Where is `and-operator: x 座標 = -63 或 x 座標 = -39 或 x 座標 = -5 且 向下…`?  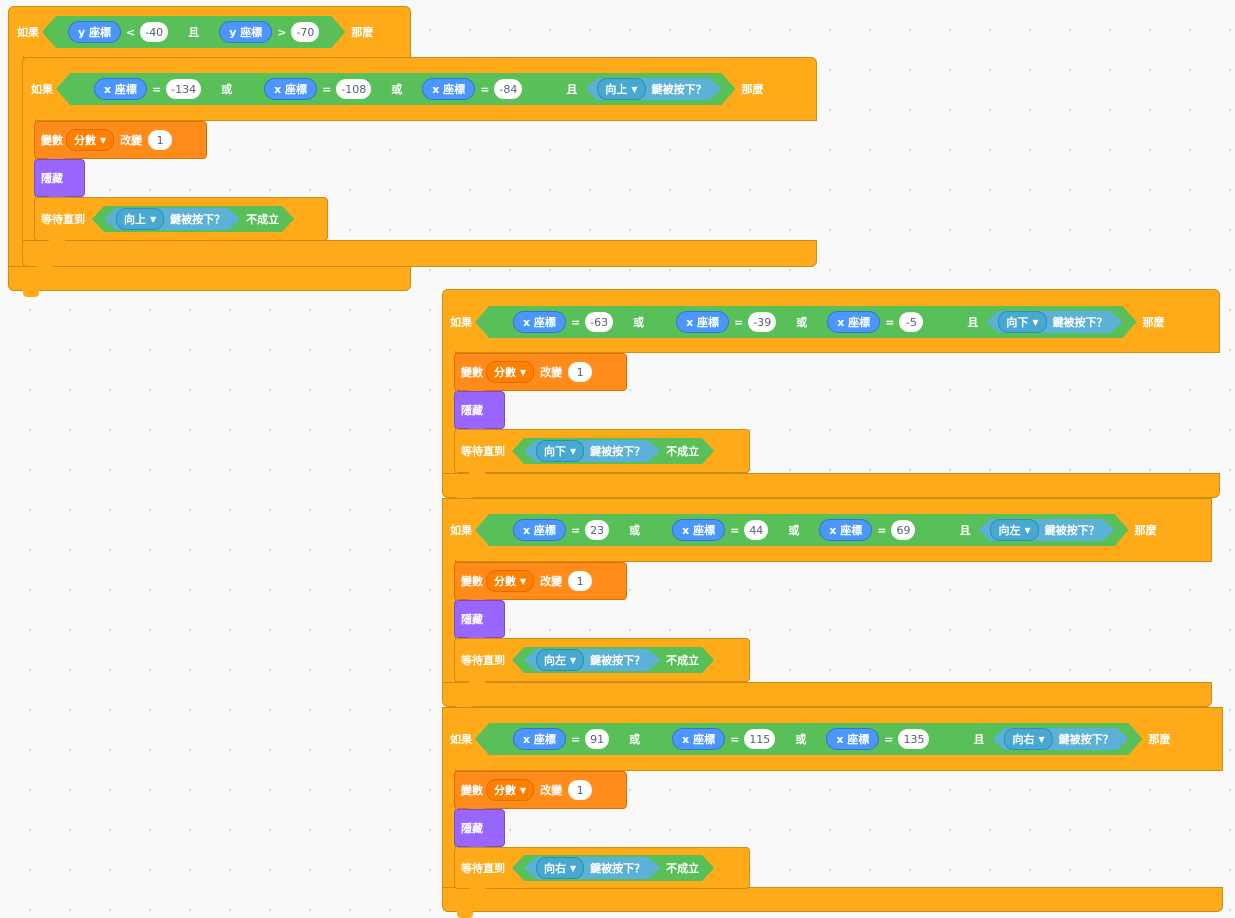
and-operator: x 座標 = -63 或 x 座標 = -39 或 x 座標 = -5 且 向下… is located at coordinates (806, 322).